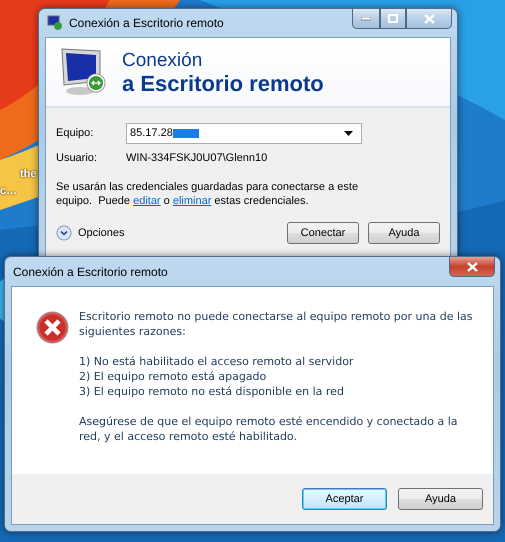  Describe the element at coordinates (216, 361) in the screenshot. I see `reason-text: 1) No está habilitado el acceso remoto al servidor` at that location.